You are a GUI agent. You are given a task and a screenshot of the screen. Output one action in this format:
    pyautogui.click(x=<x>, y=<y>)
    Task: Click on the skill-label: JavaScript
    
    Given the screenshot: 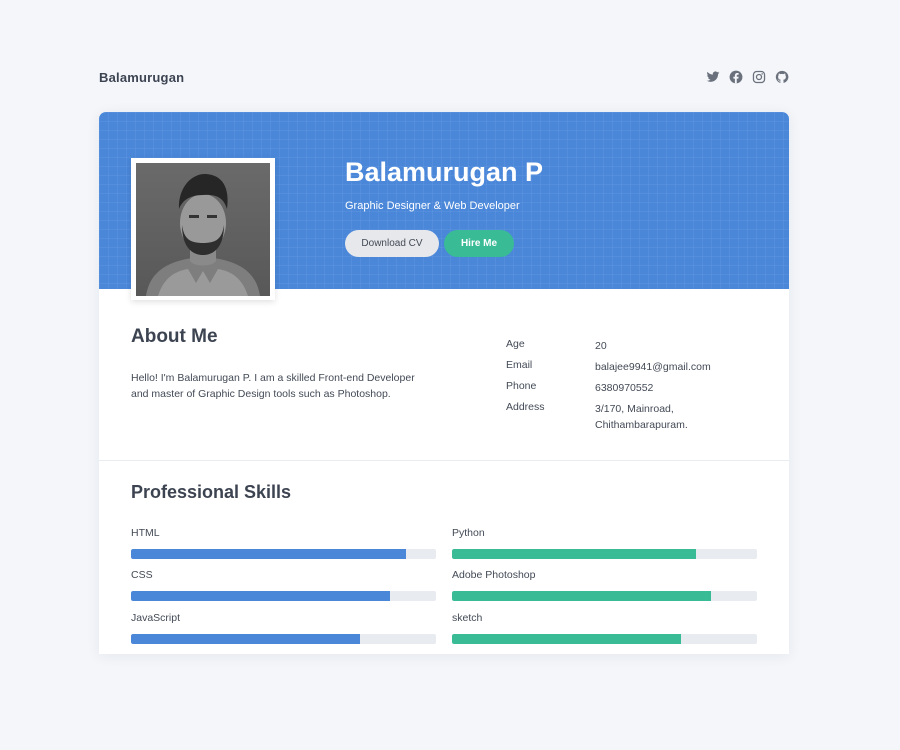 What is the action you would take?
    pyautogui.click(x=156, y=618)
    